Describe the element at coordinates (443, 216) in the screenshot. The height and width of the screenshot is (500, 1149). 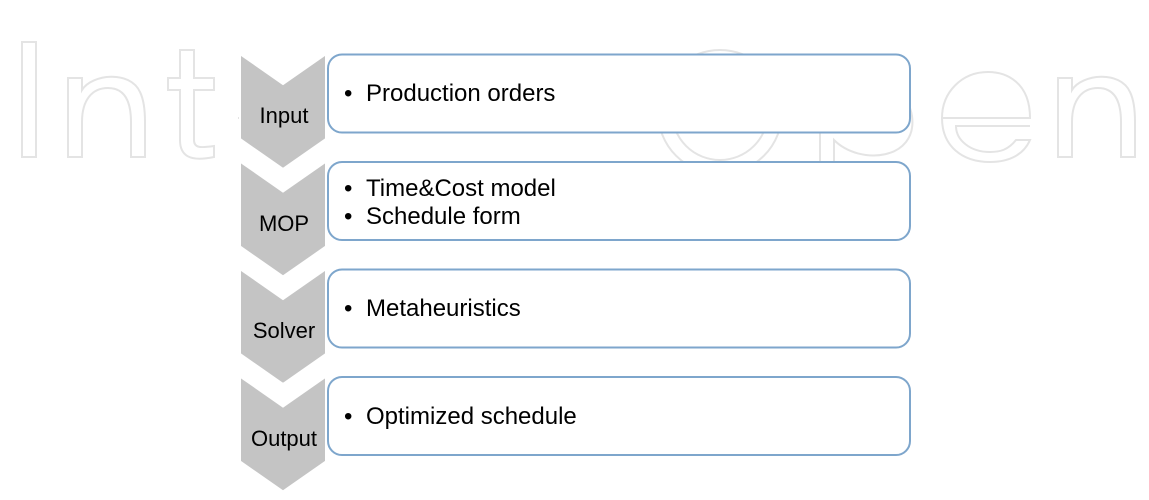
I see `bullet-text: Schedule form` at that location.